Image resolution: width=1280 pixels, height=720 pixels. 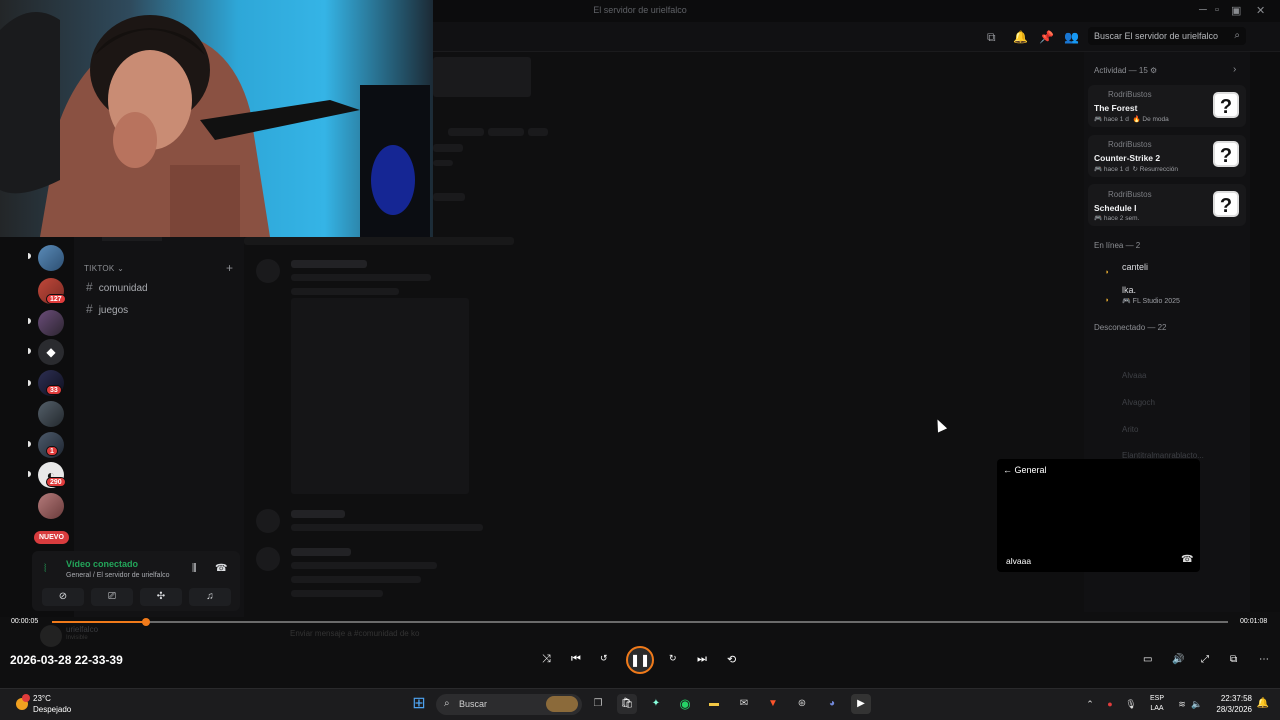 What do you see at coordinates (1019, 561) in the screenshot?
I see `participant-name: alvaaa` at bounding box center [1019, 561].